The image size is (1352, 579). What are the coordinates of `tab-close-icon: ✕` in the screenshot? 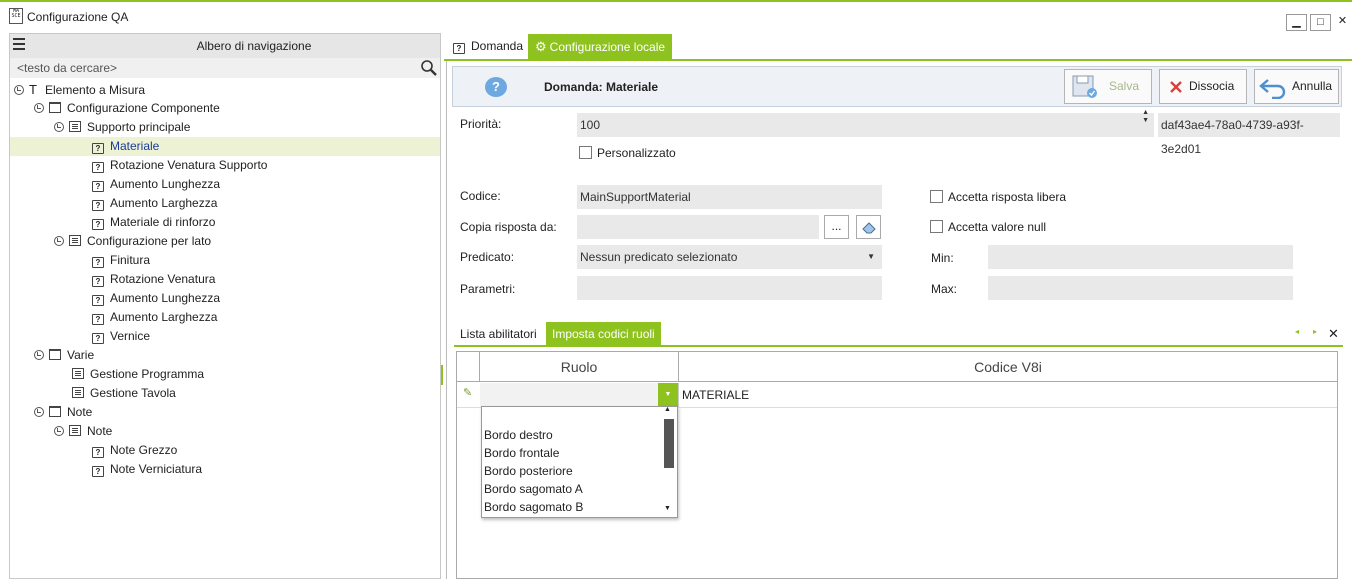 It's located at (1333, 334).